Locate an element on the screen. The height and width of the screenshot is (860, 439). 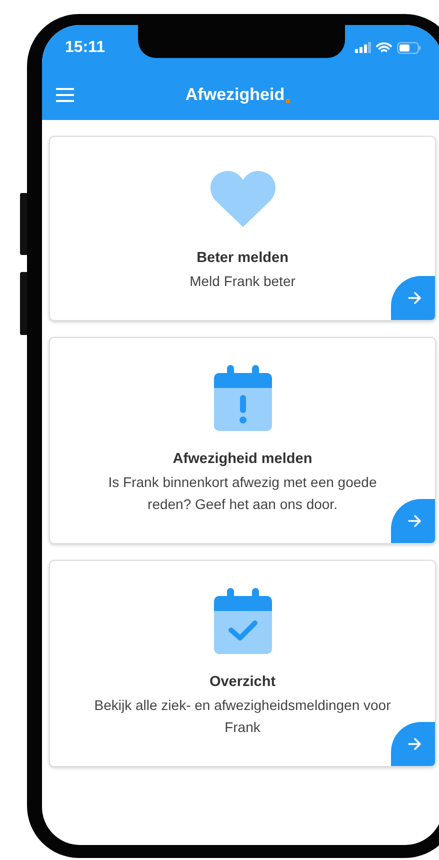
heart-icon is located at coordinates (243, 199).